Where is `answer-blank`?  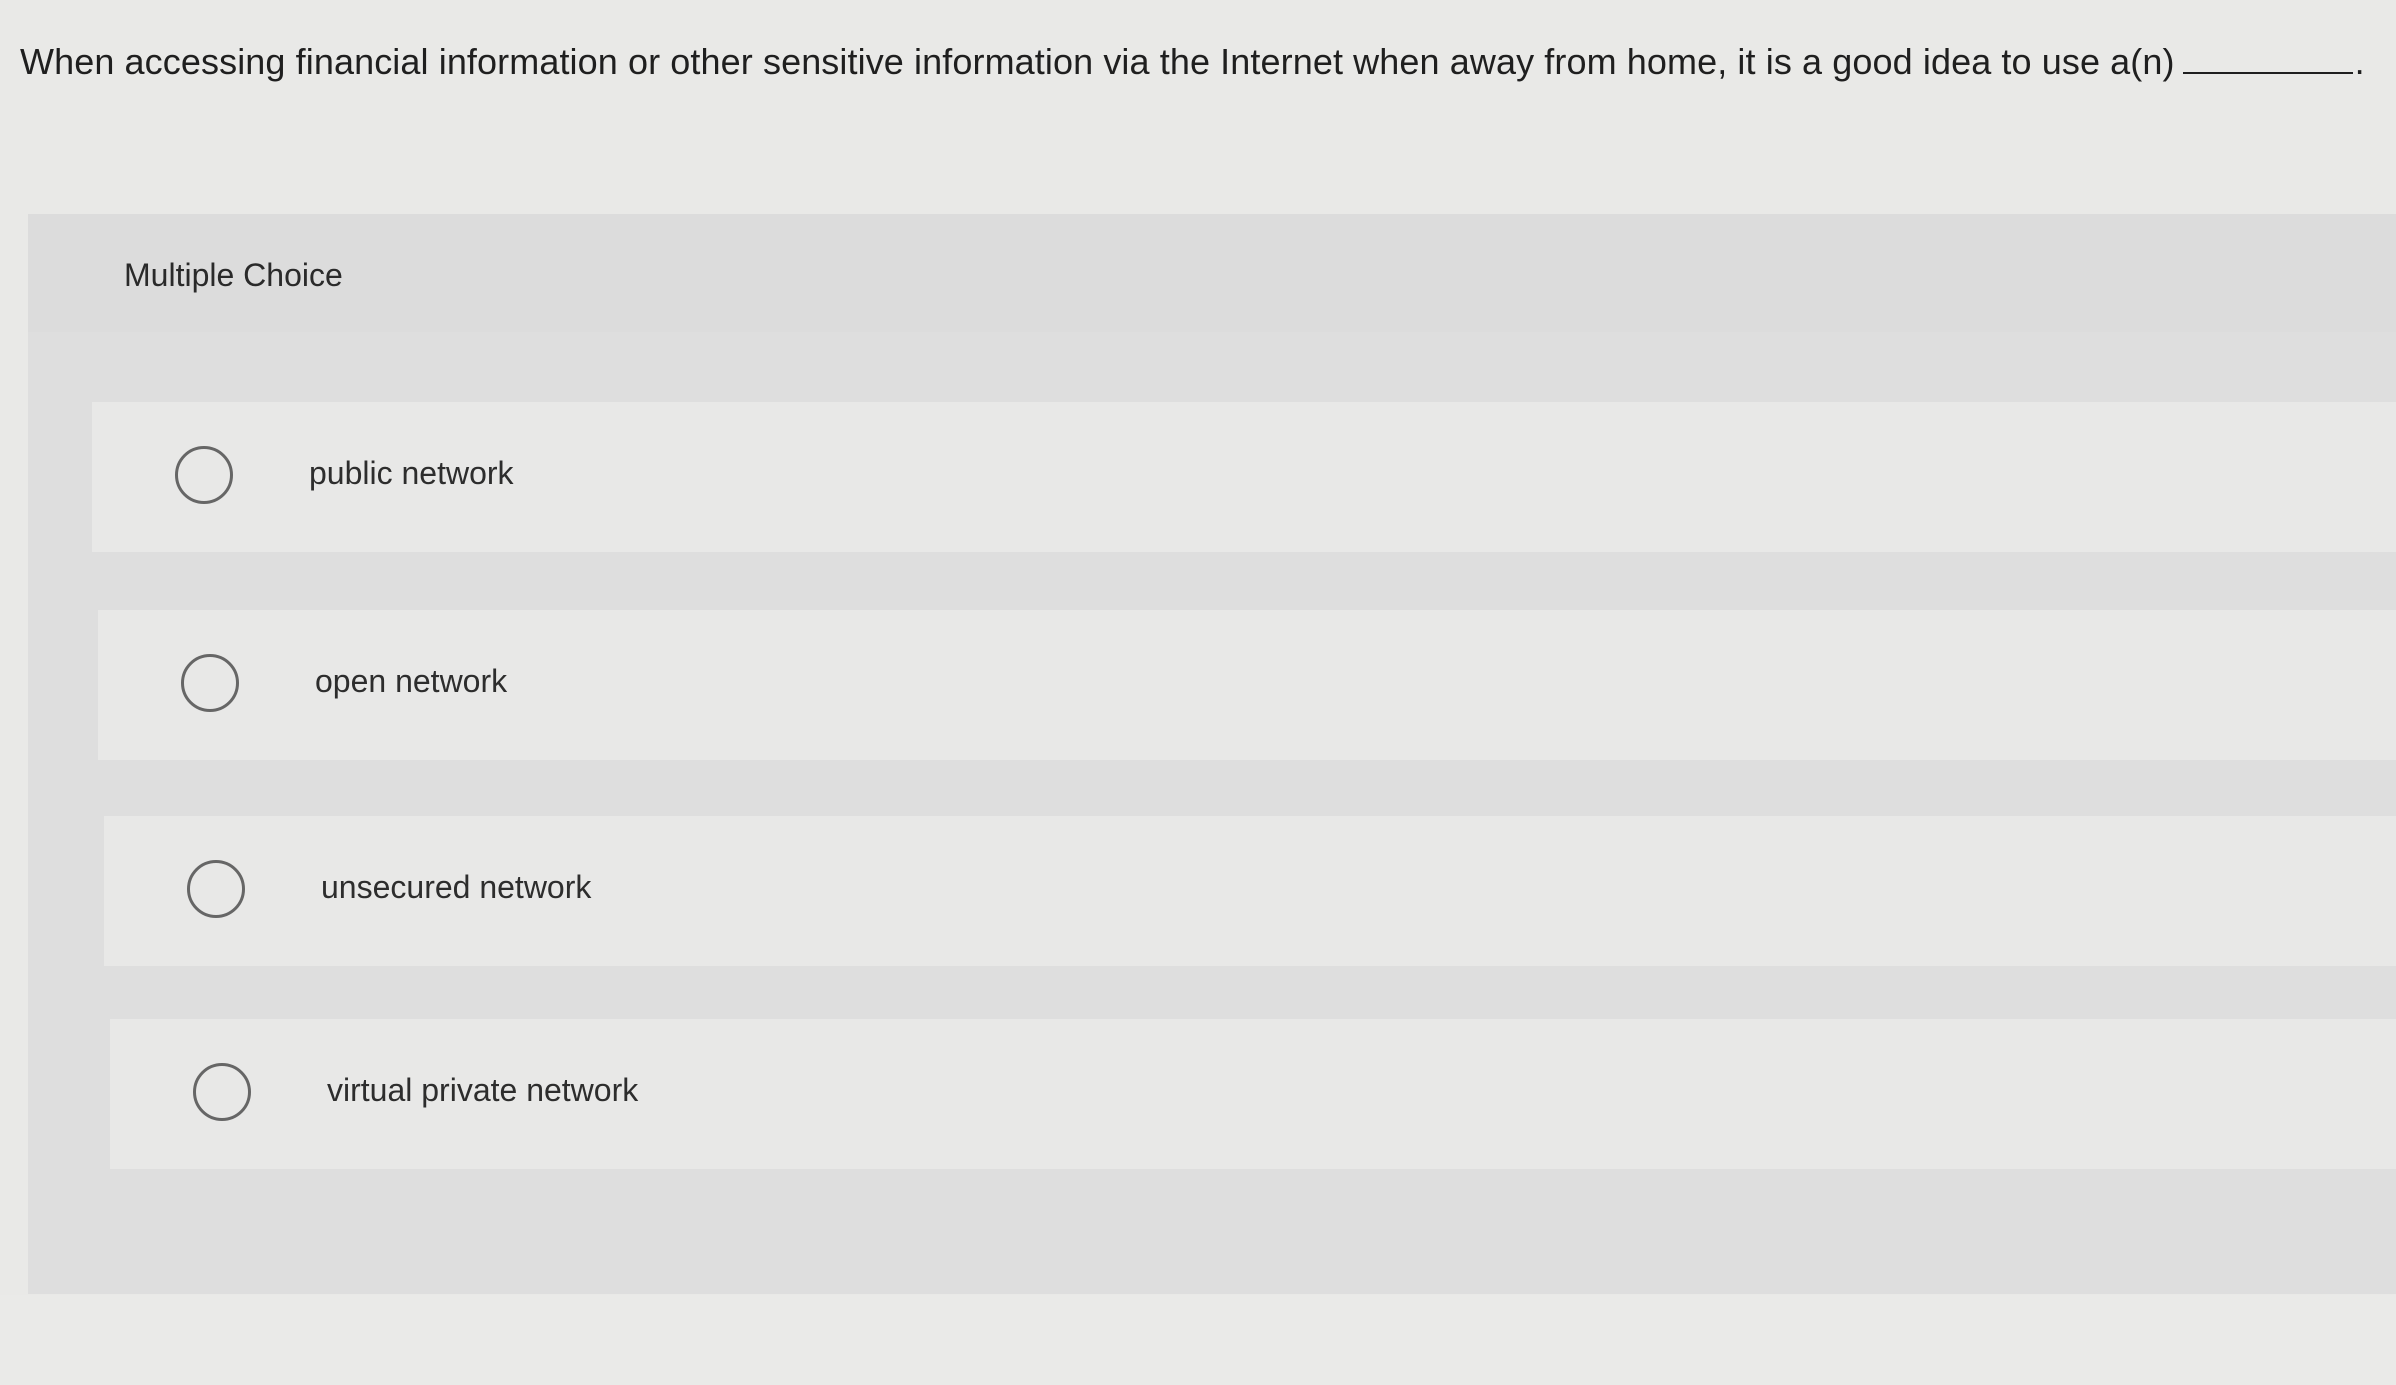 answer-blank is located at coordinates (2267, 59).